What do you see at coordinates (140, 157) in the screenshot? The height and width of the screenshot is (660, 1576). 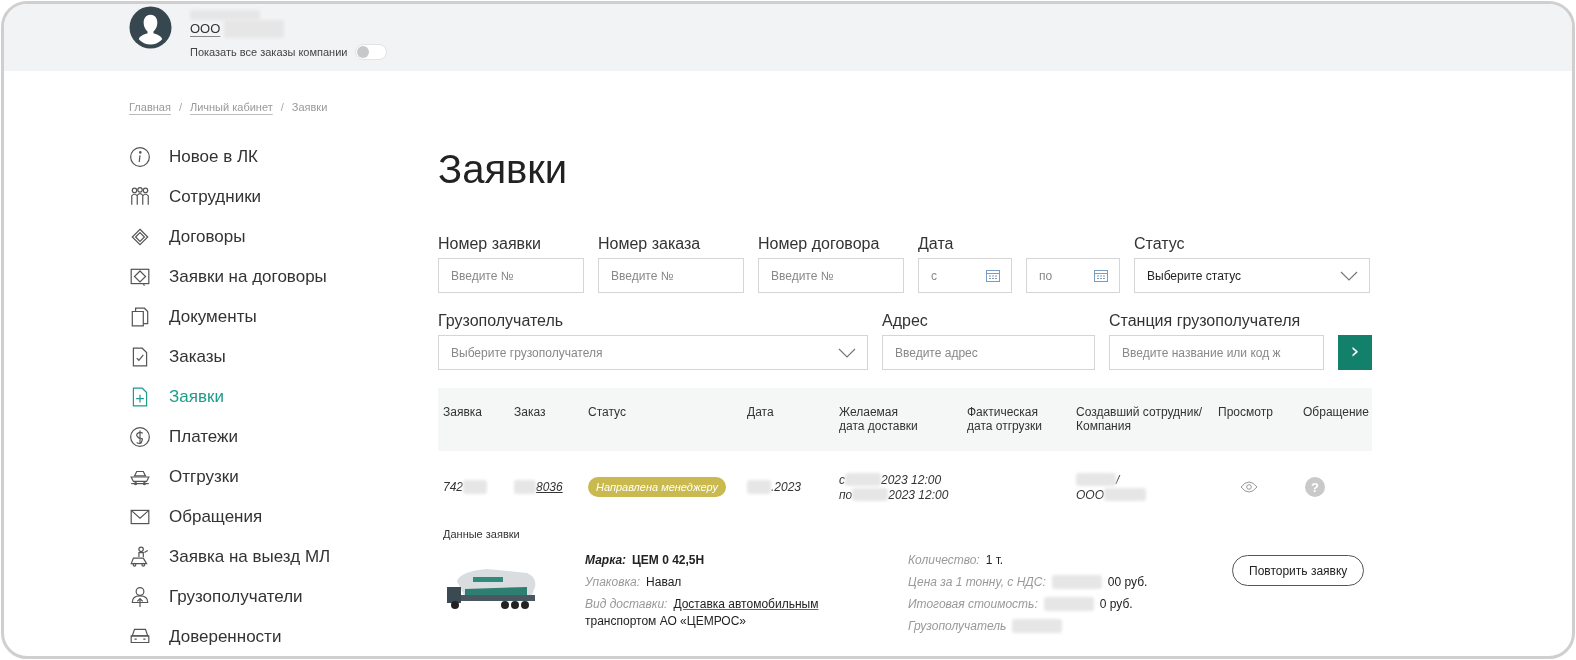 I see `info-icon` at bounding box center [140, 157].